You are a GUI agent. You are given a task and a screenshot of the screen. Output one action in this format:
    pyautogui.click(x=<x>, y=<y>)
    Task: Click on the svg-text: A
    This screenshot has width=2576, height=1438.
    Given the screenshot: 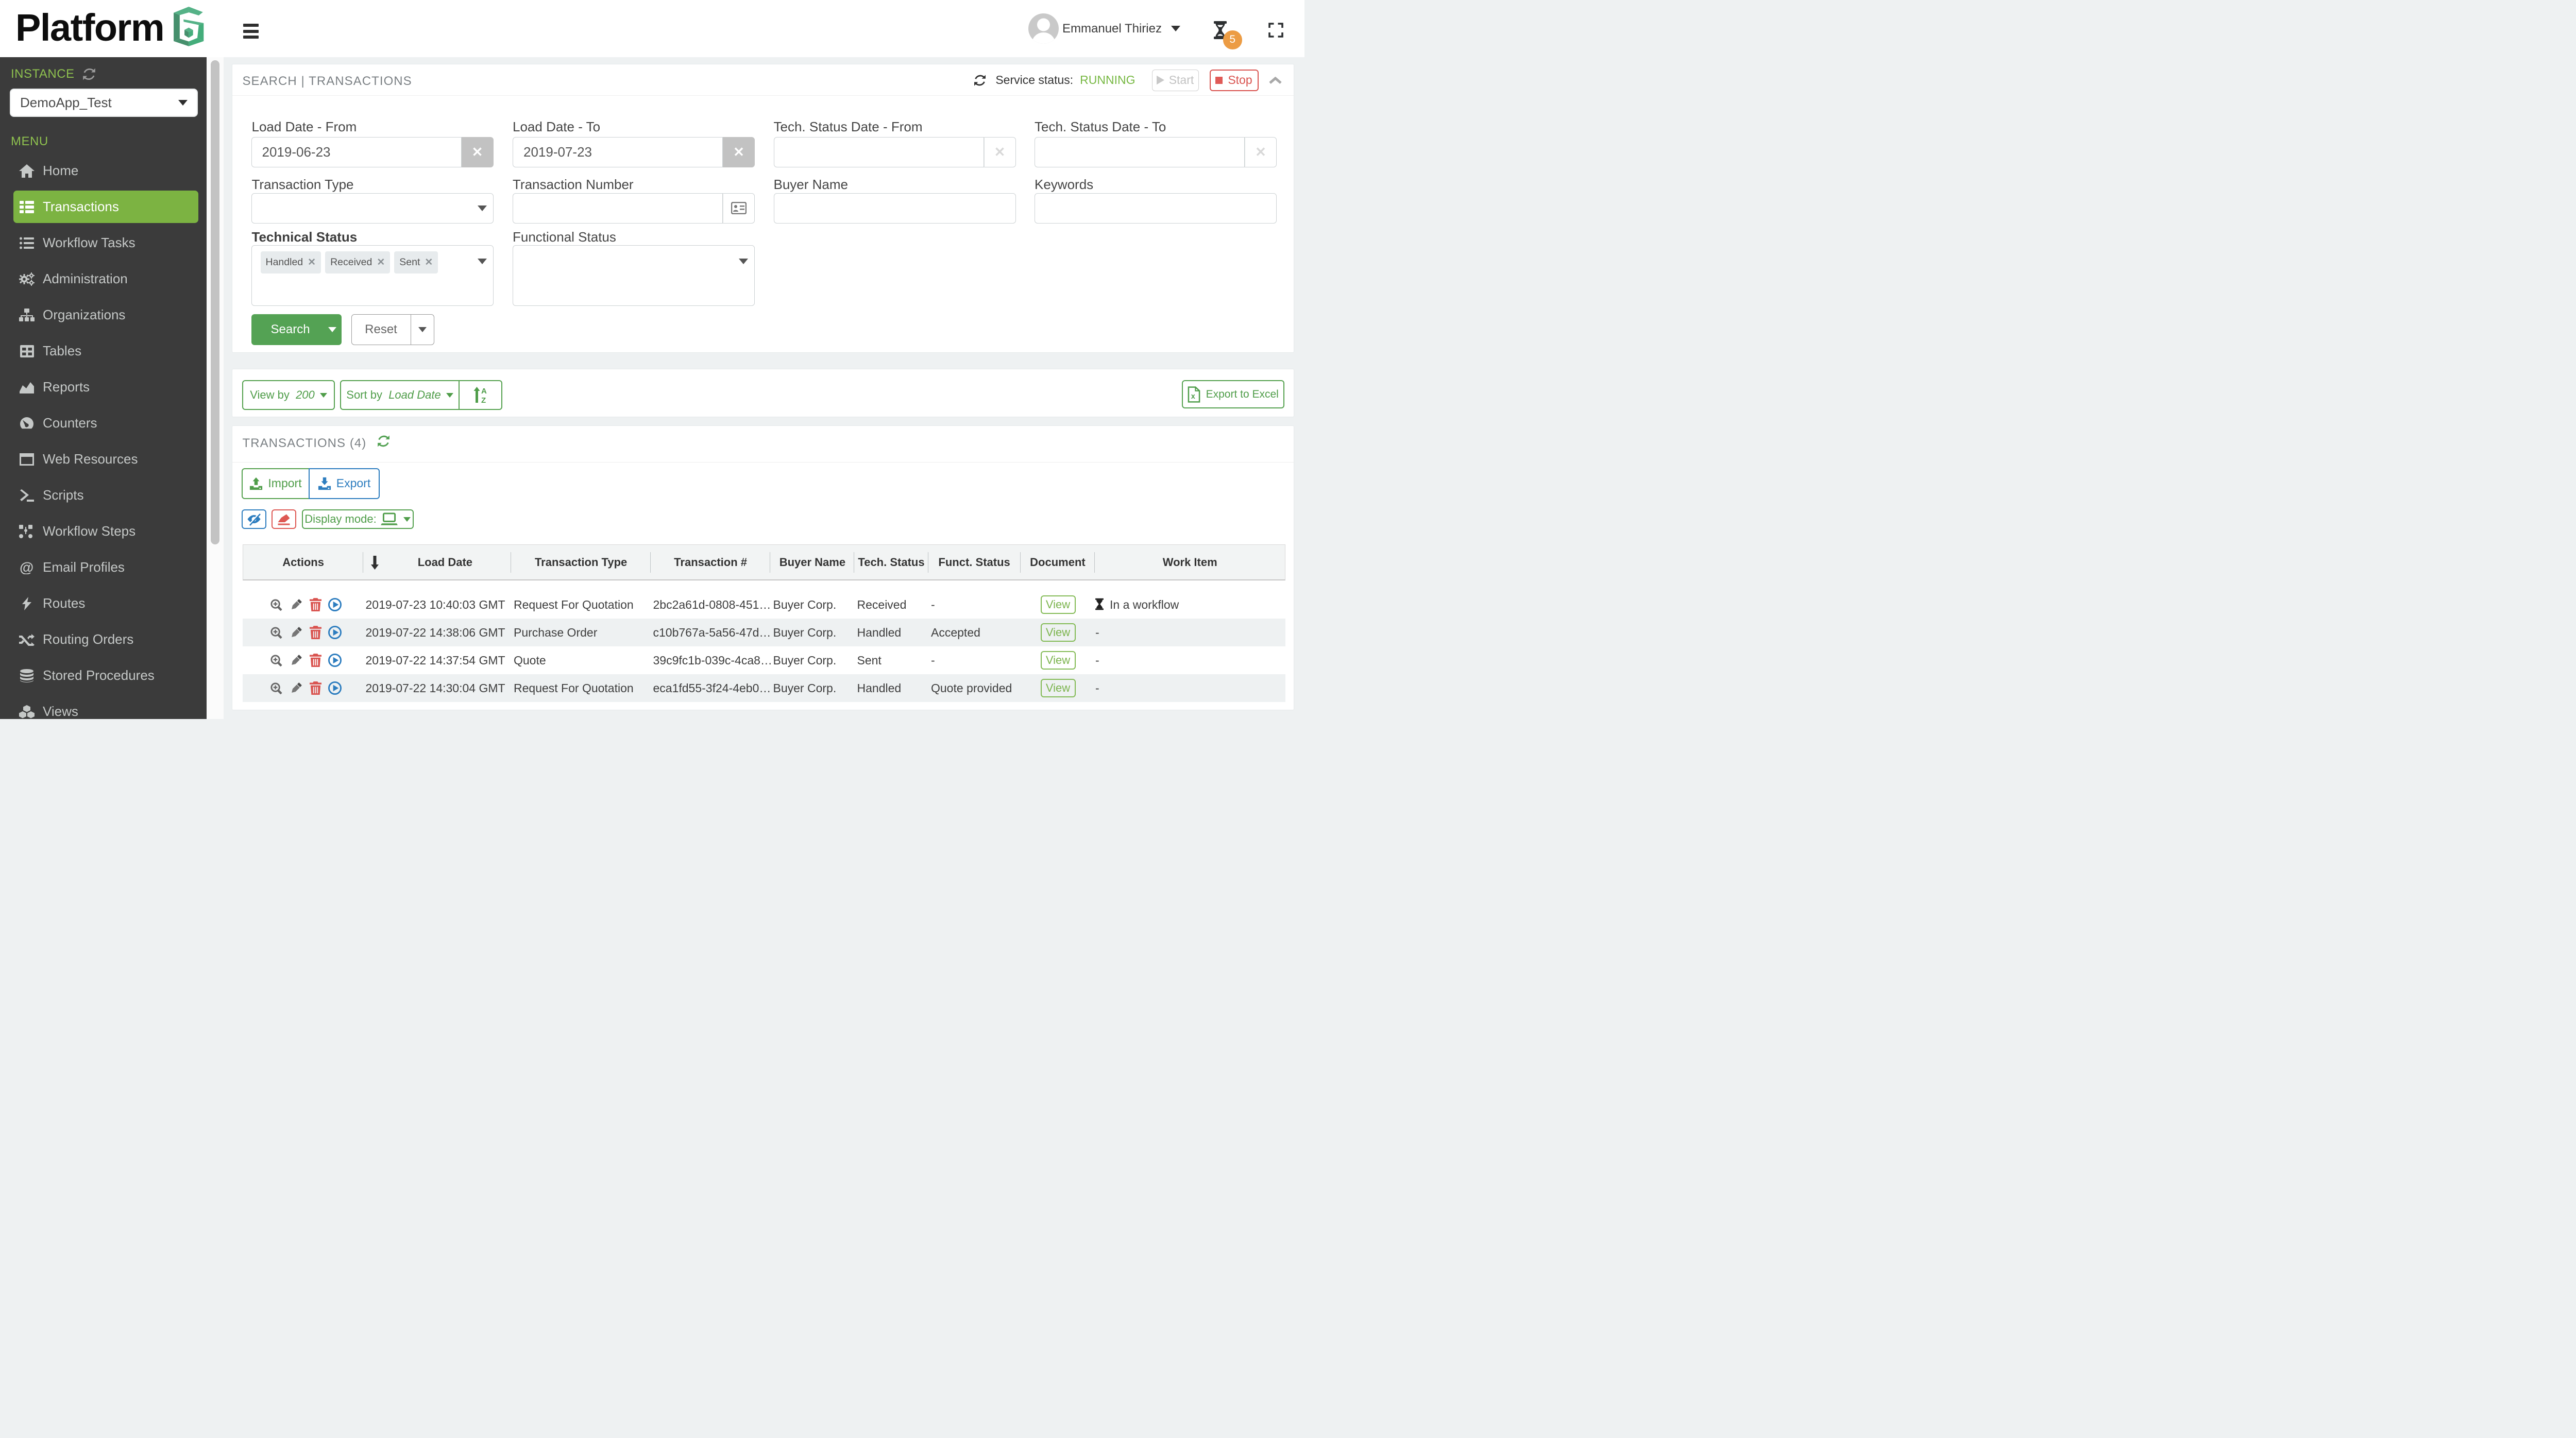 What is the action you would take?
    pyautogui.click(x=484, y=392)
    